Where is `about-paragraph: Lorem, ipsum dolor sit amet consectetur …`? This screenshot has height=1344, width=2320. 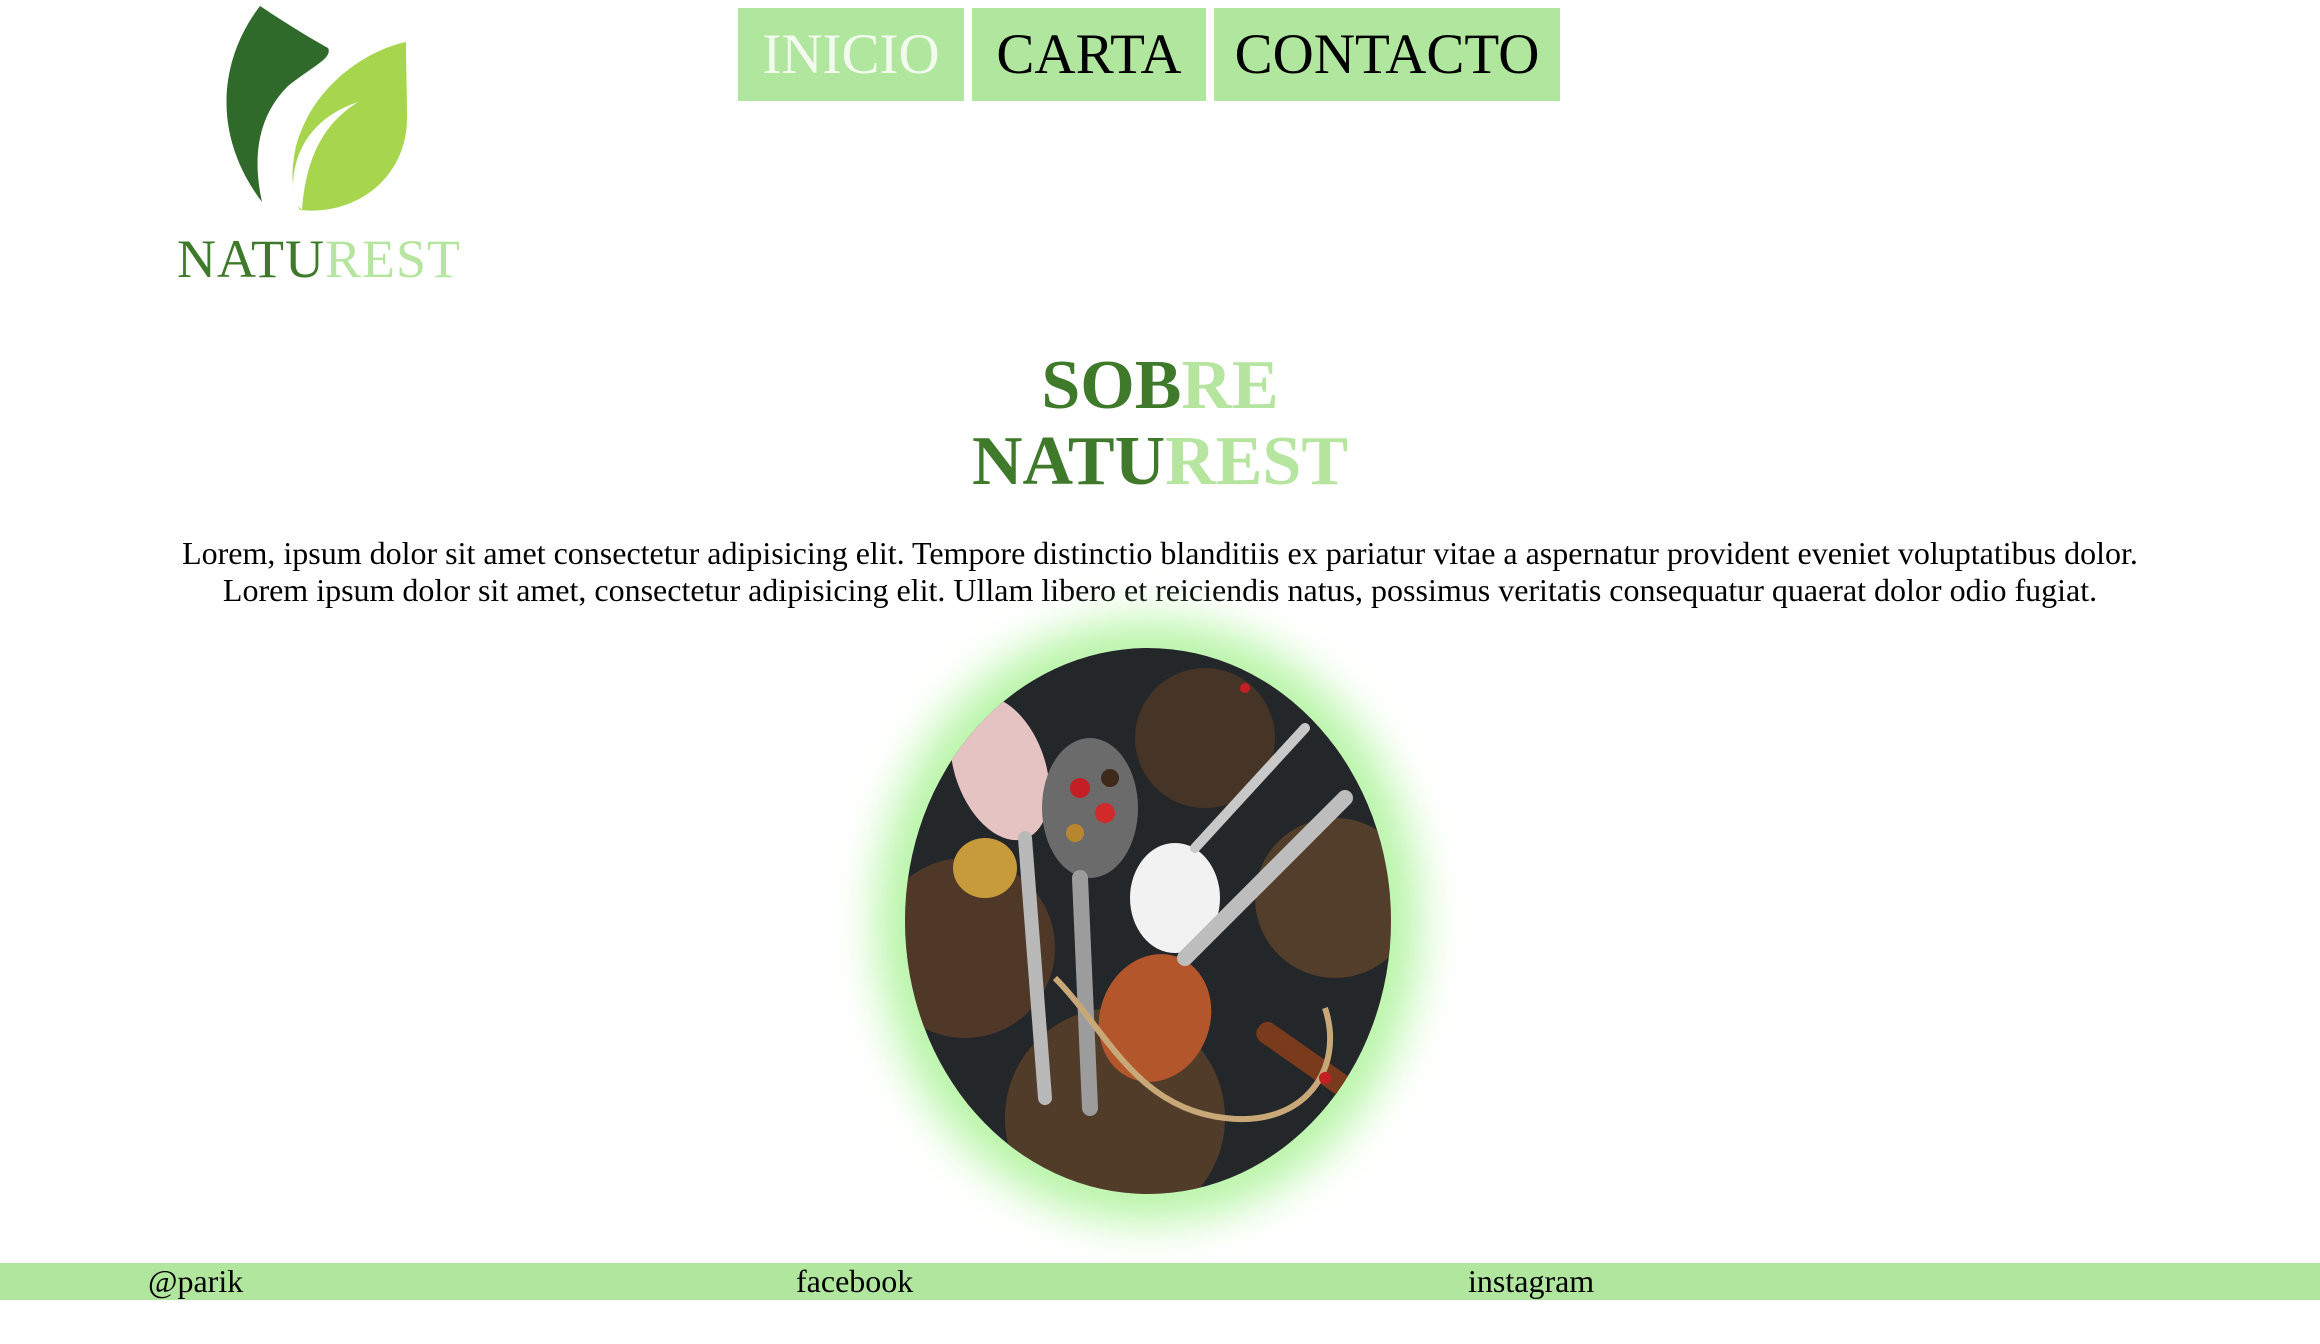 about-paragraph: Lorem, ipsum dolor sit amet consectetur … is located at coordinates (1160, 572).